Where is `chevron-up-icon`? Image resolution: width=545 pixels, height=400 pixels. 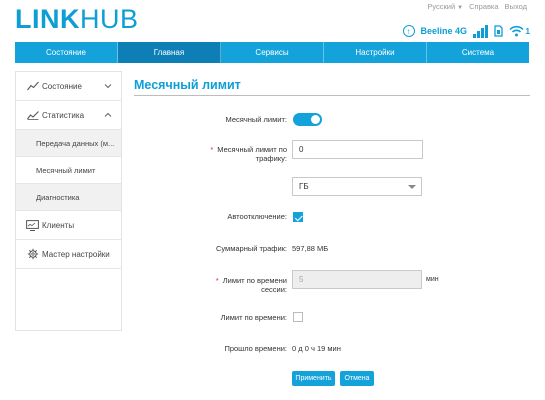 chevron-up-icon is located at coordinates (108, 114).